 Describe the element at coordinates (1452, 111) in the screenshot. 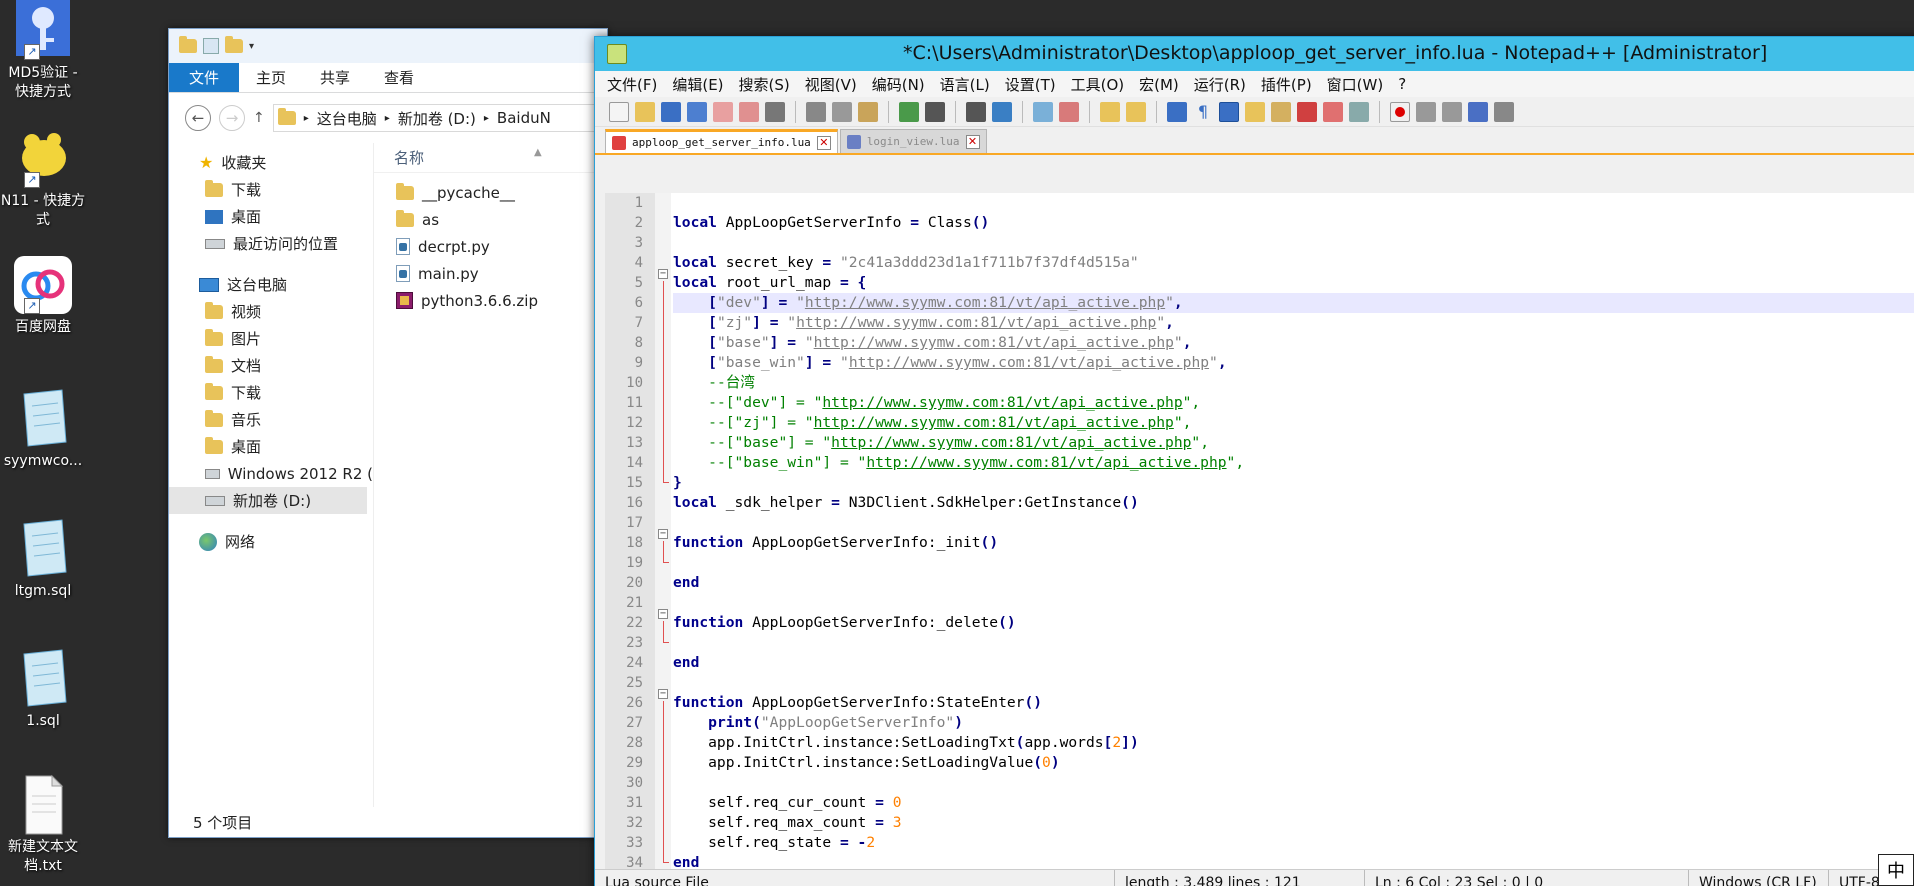

I see `play-macro-icon` at that location.